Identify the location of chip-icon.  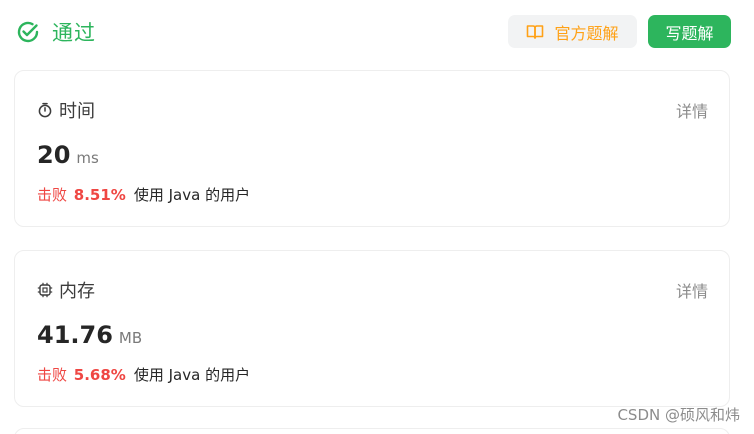
(45, 290).